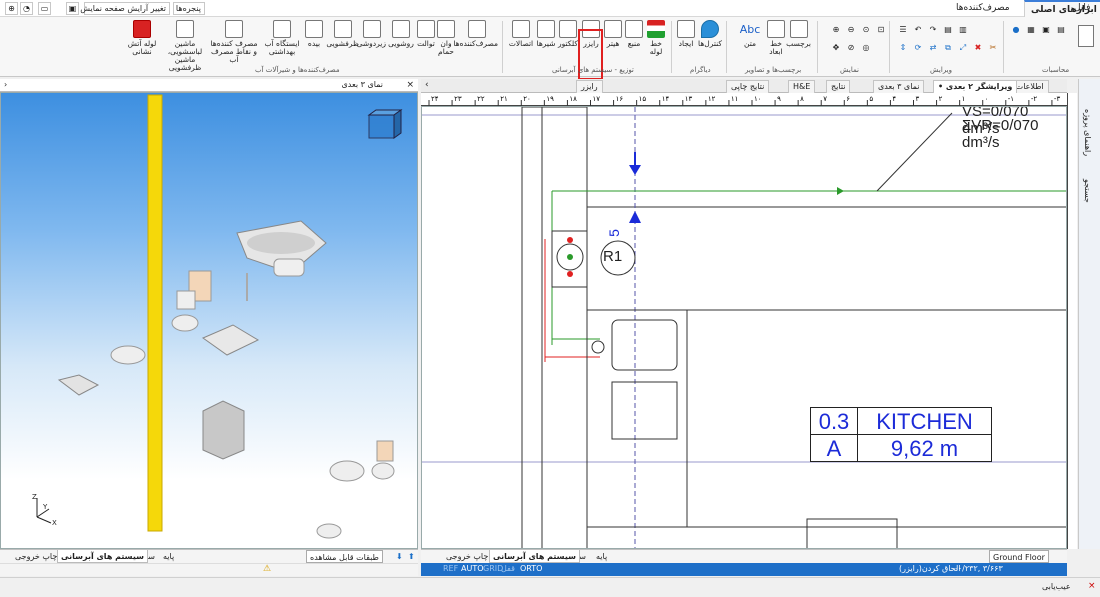 The height and width of the screenshot is (597, 1100). What do you see at coordinates (838, 86) in the screenshot?
I see `tab-results: نتایج` at bounding box center [838, 86].